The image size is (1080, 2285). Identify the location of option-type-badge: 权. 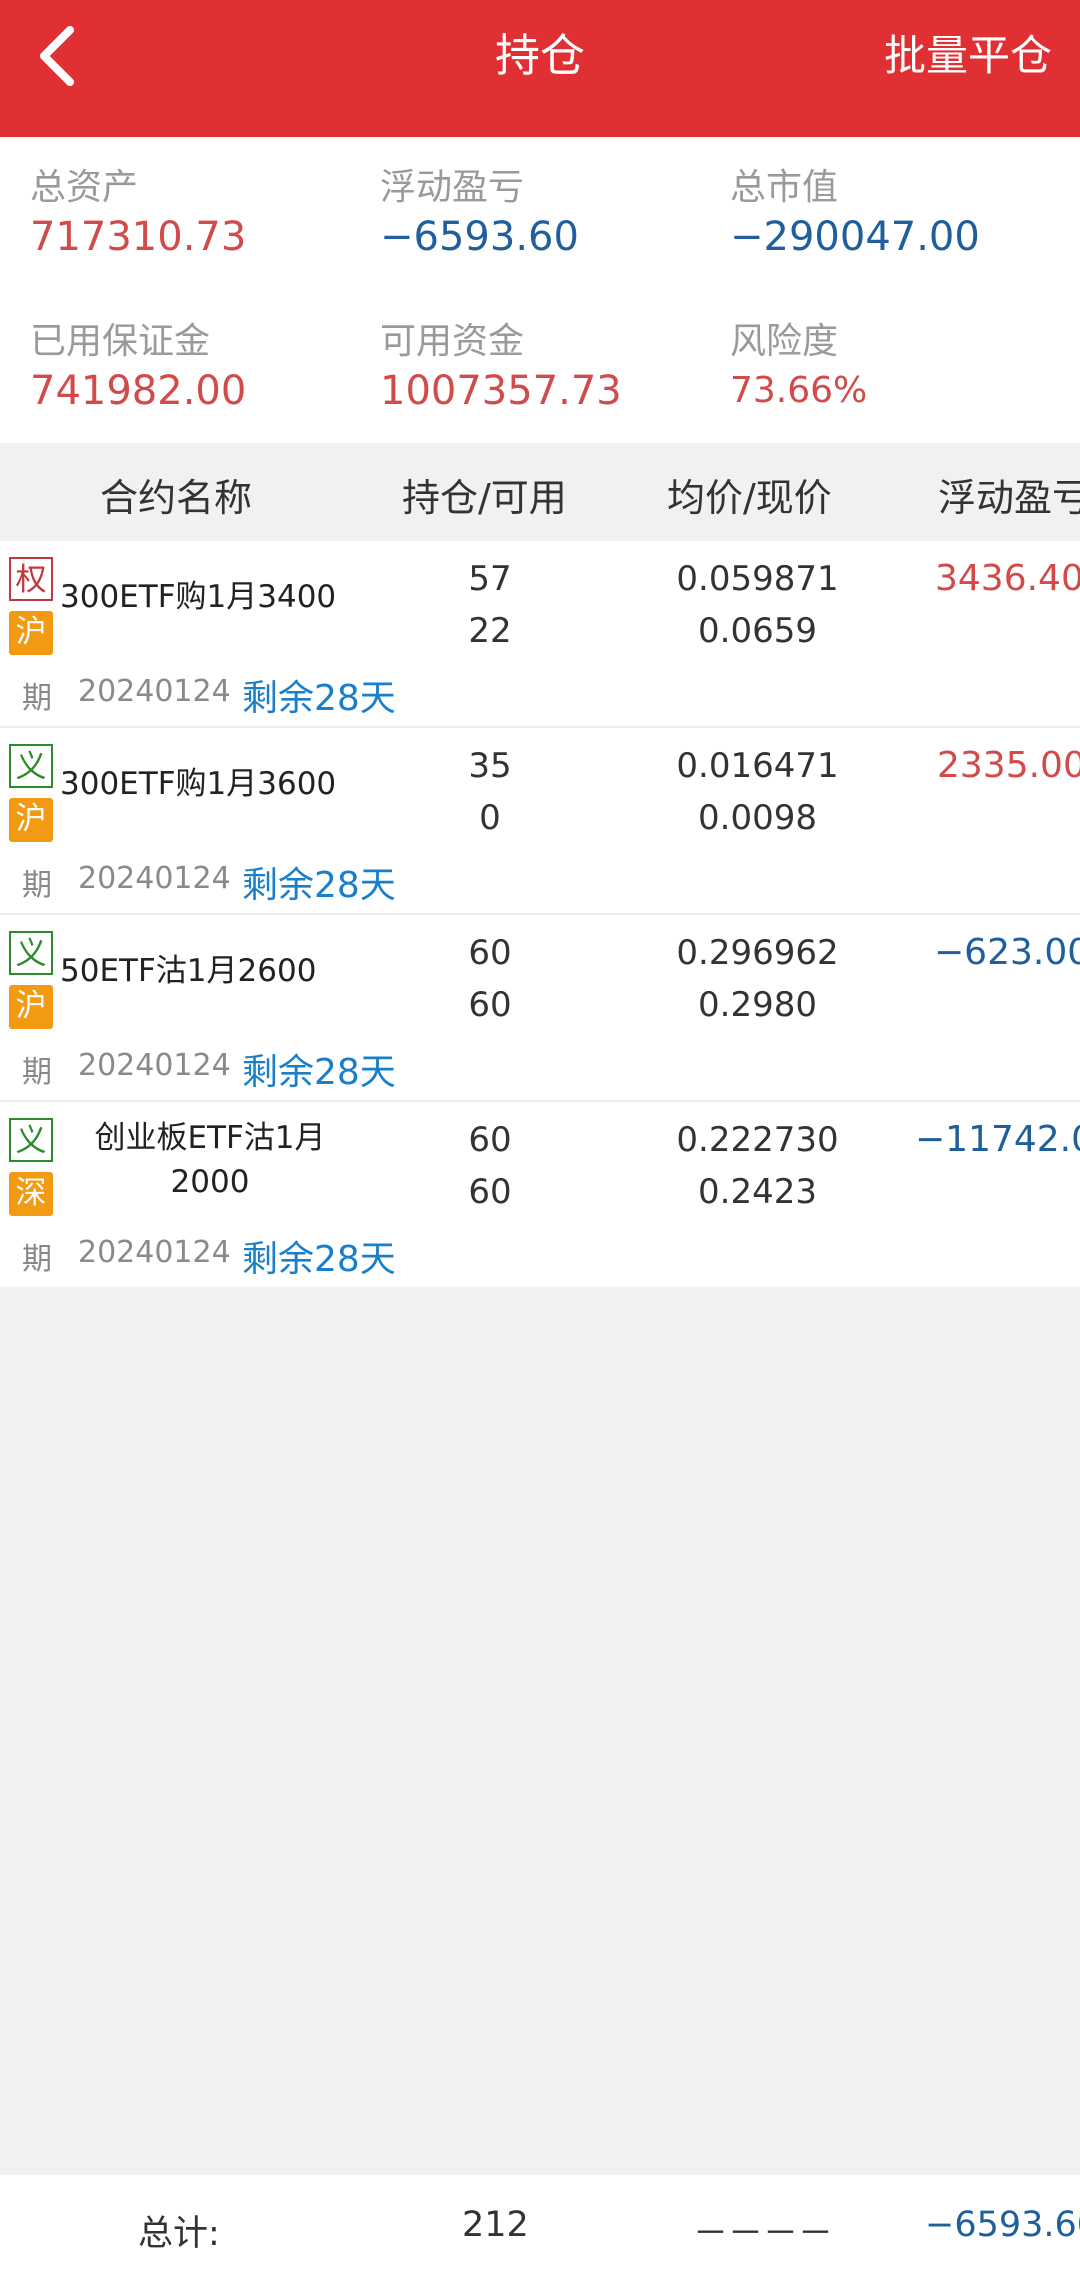
(31, 579).